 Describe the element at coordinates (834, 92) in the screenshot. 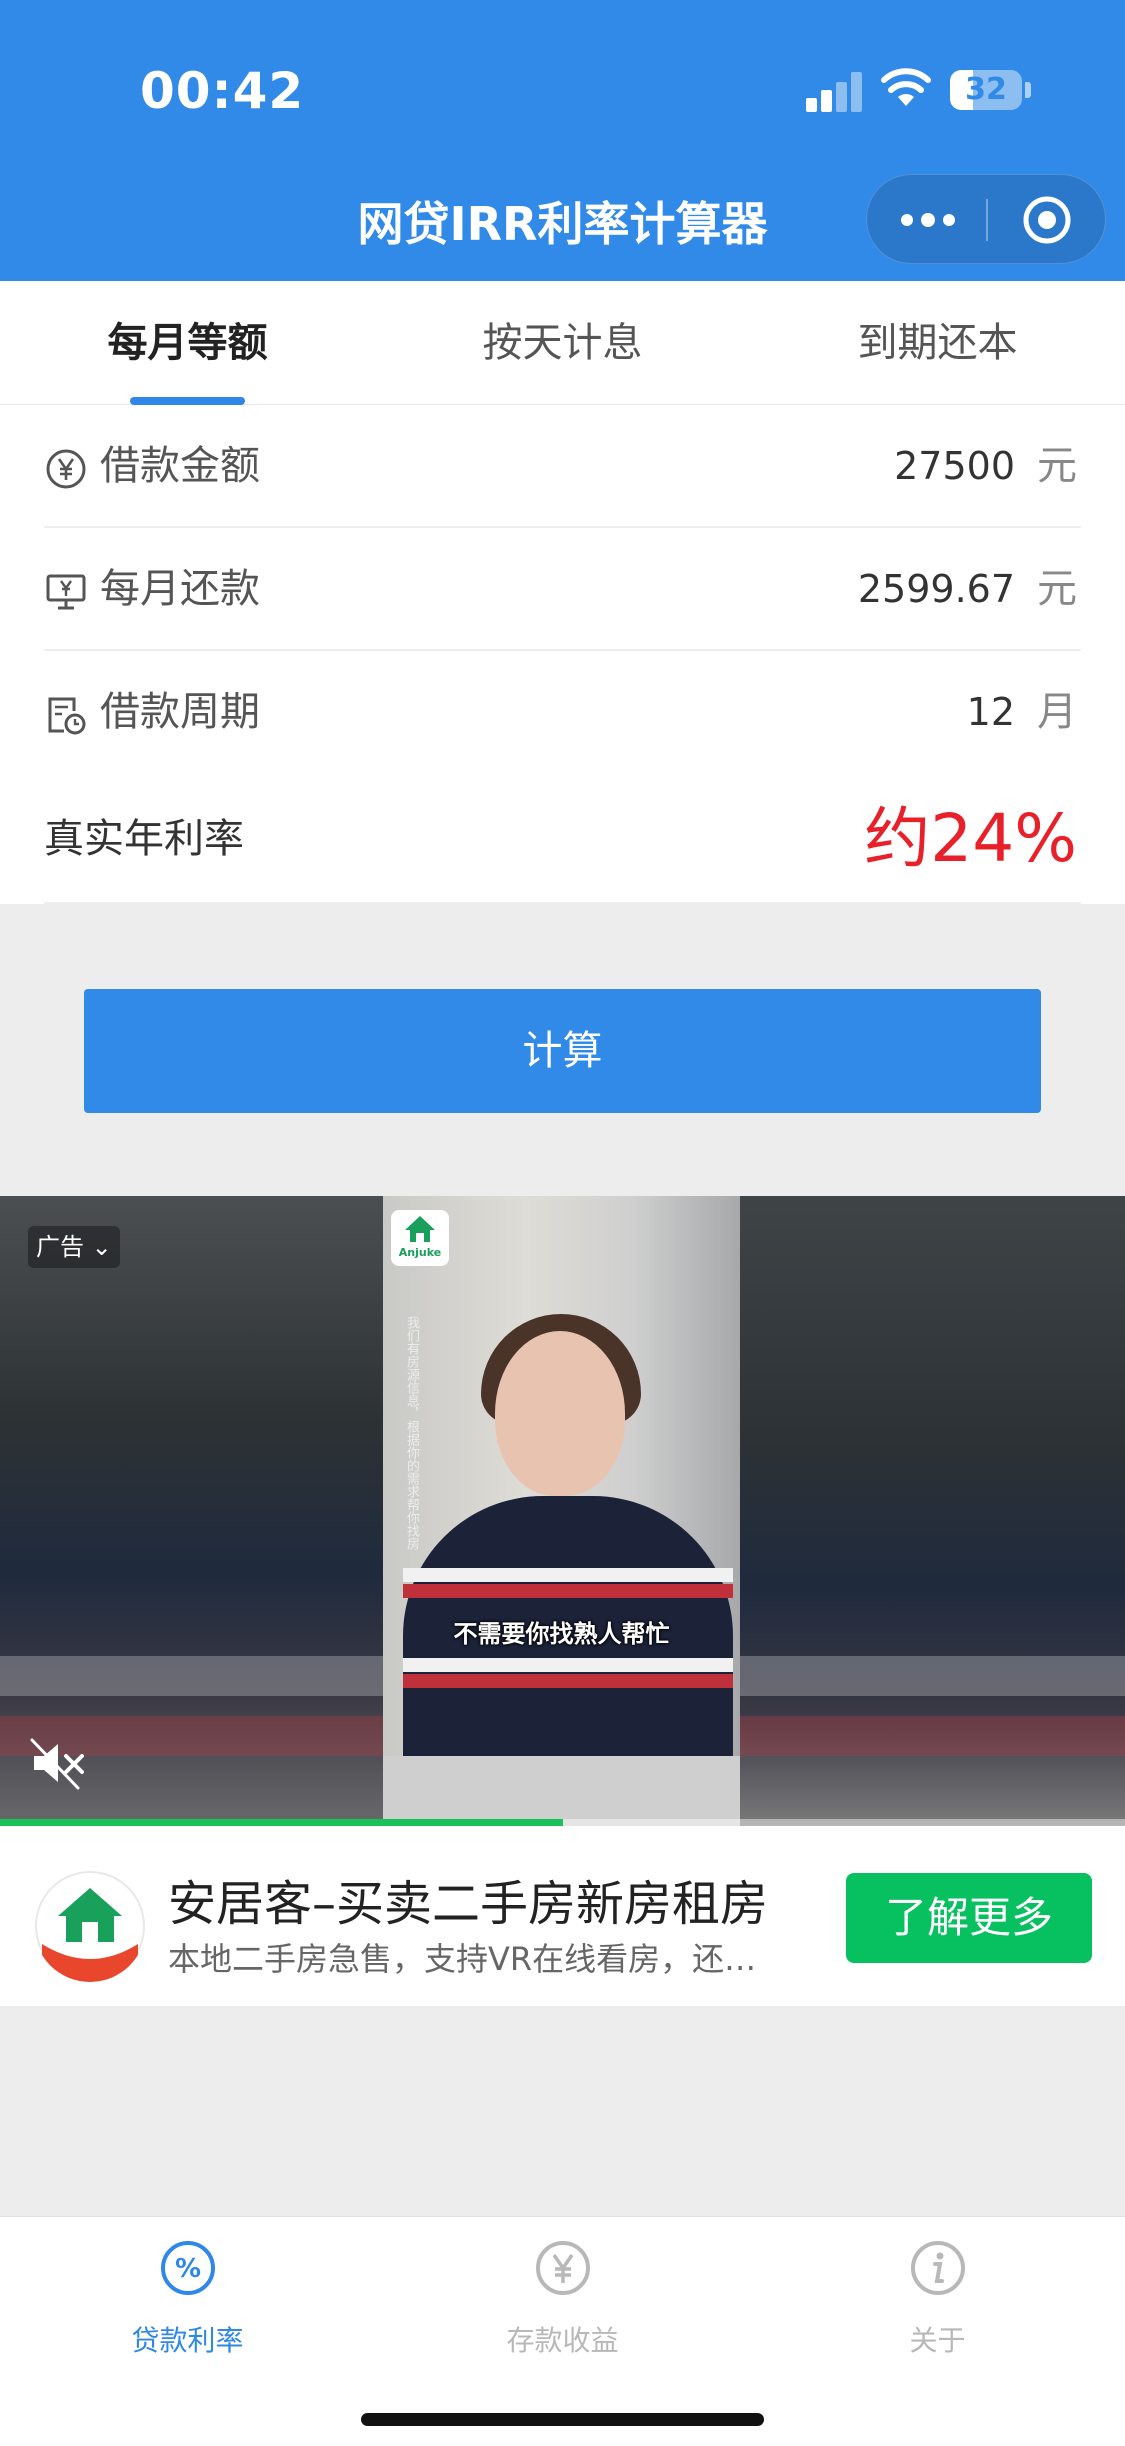

I see `cellular-signal-icon` at that location.